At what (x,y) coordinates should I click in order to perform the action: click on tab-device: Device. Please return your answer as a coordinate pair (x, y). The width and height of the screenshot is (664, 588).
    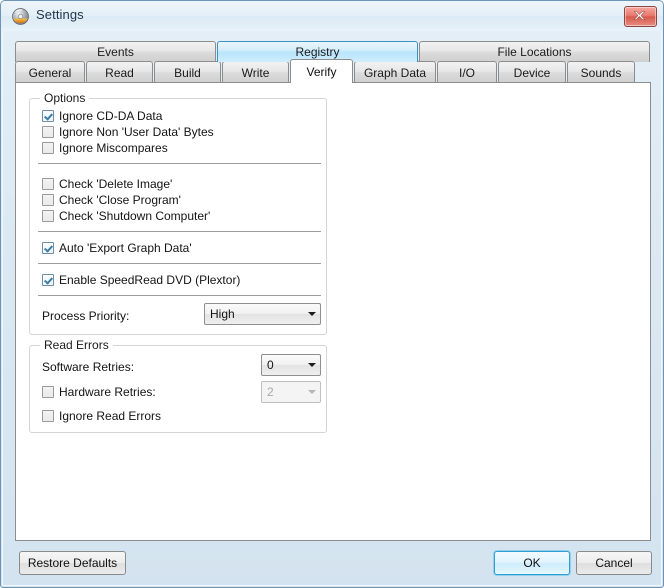
    Looking at the image, I should click on (532, 72).